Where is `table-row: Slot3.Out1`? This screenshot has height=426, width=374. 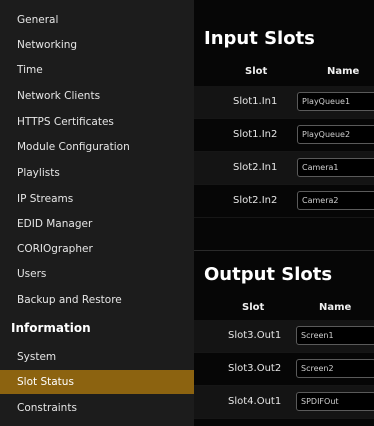
table-row: Slot3.Out1 is located at coordinates (284, 336).